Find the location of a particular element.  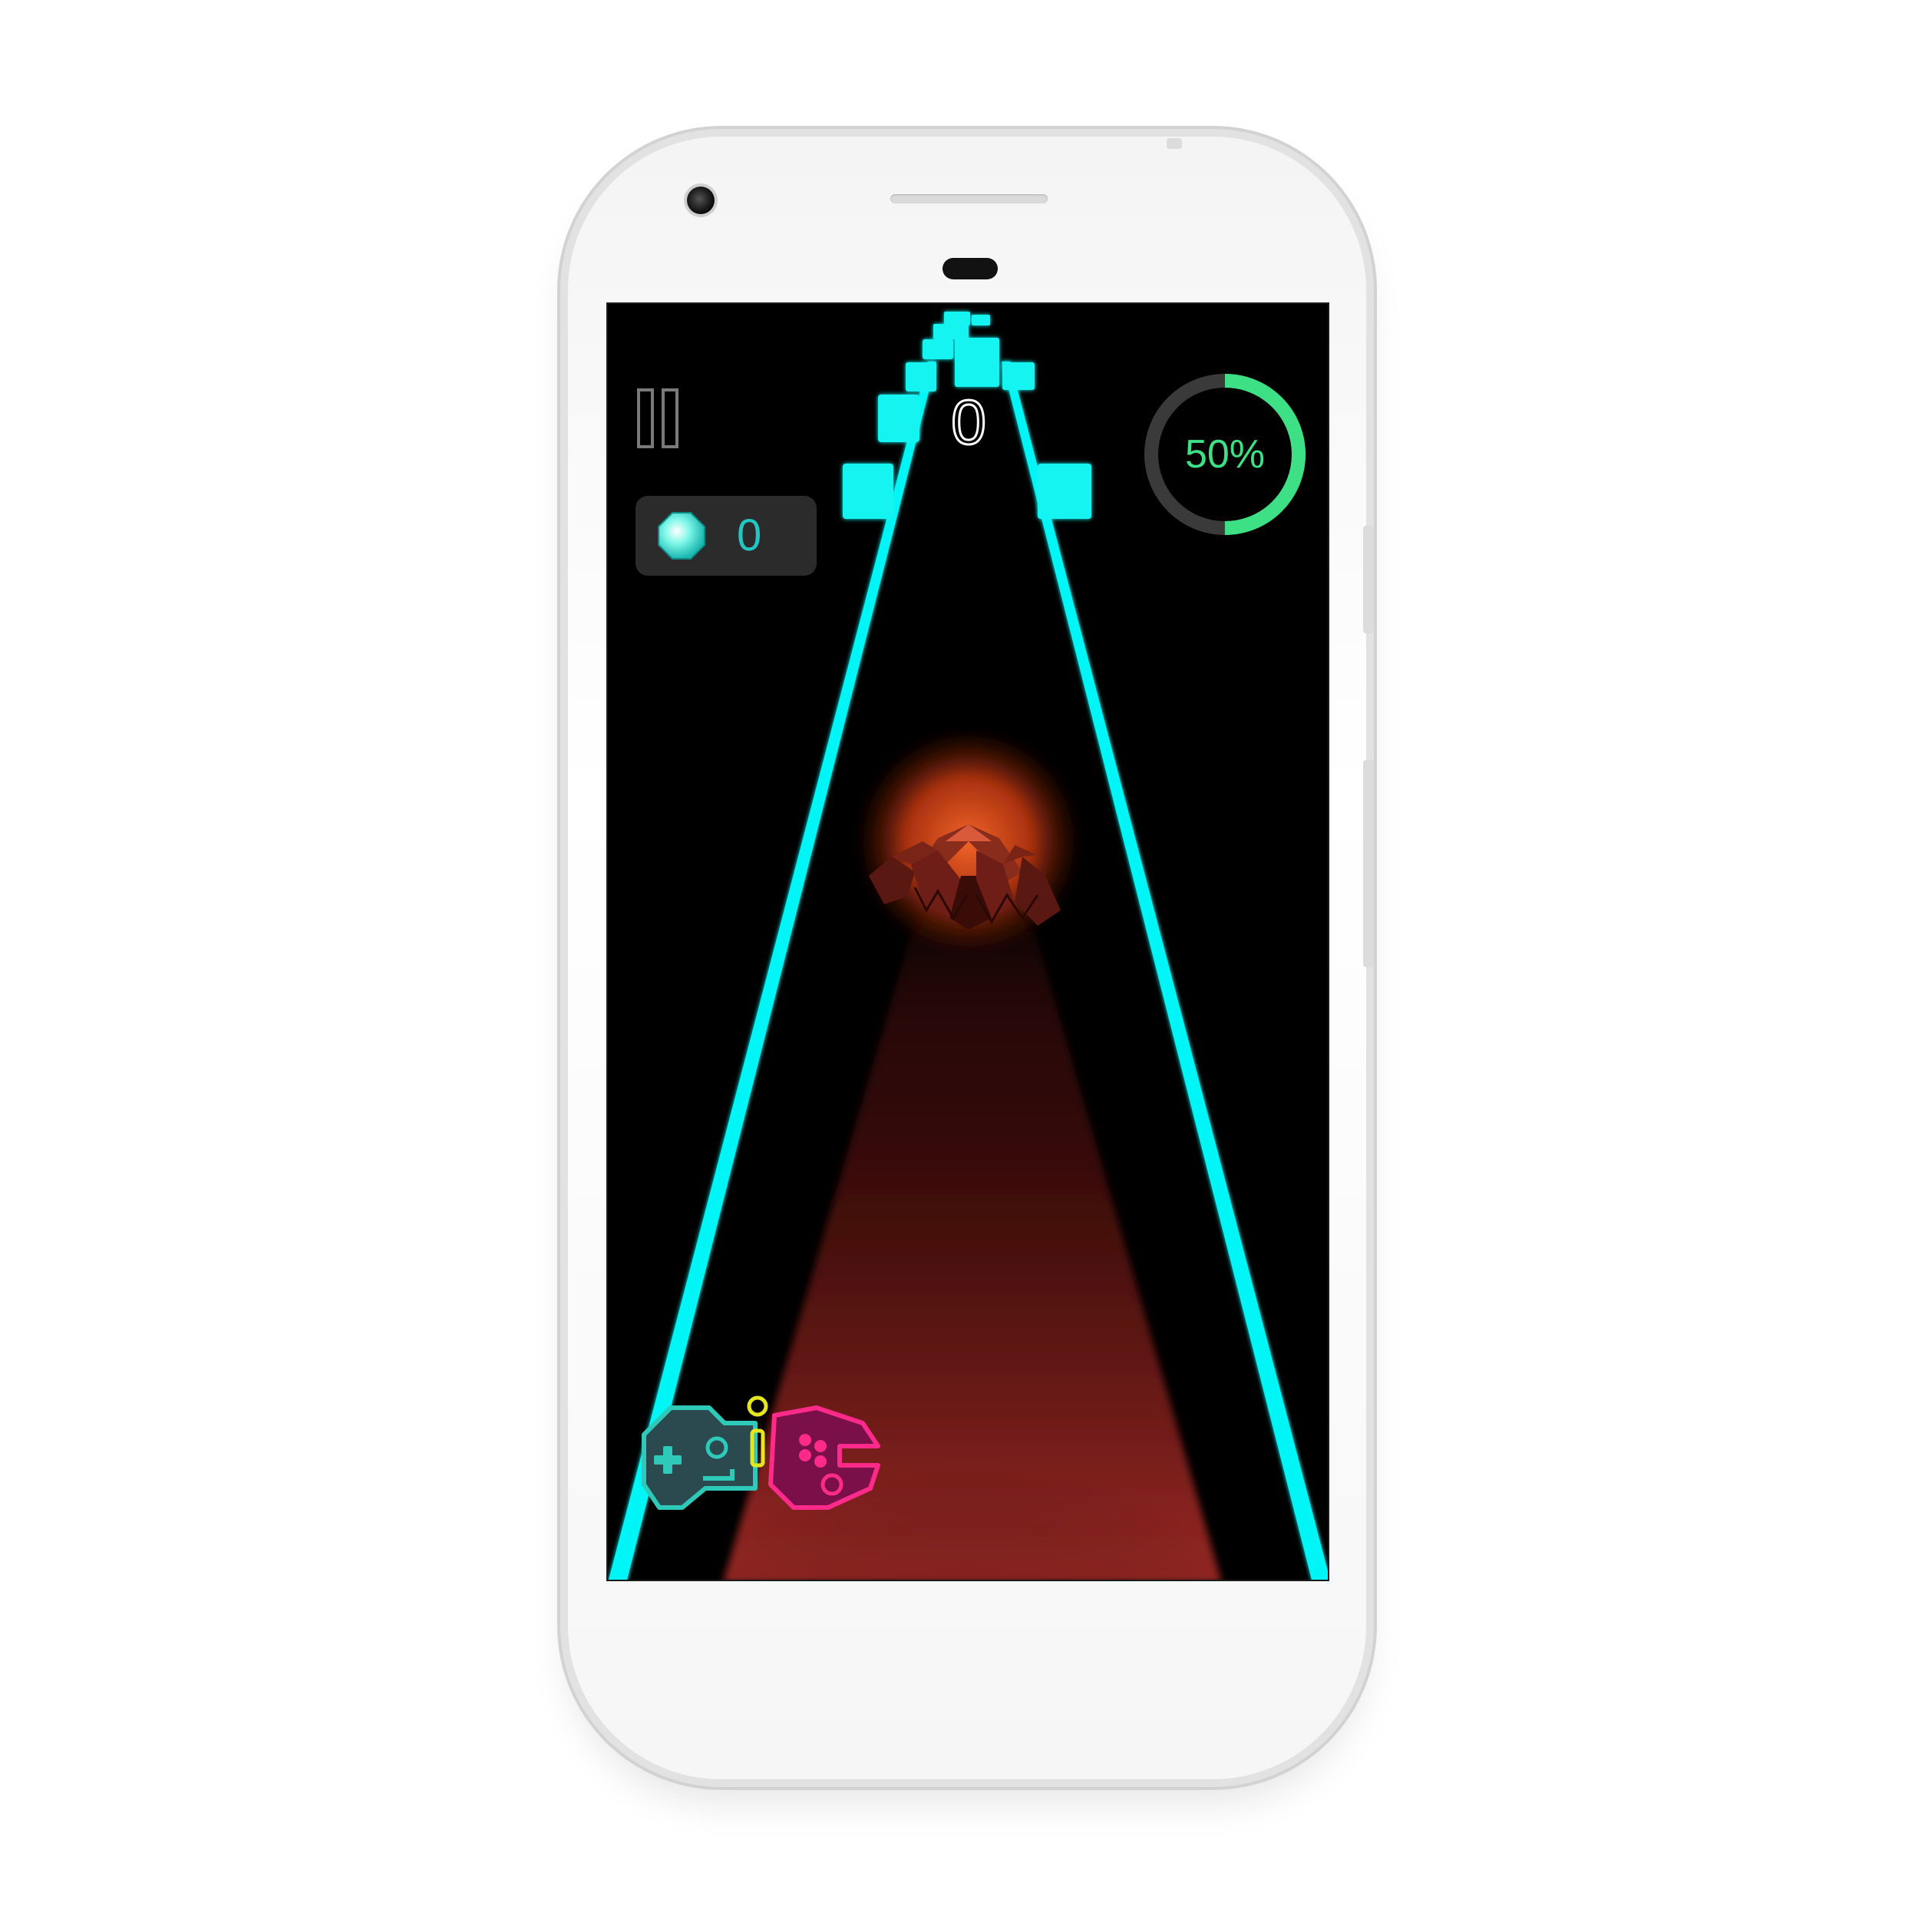

gem-icon is located at coordinates (681, 536).